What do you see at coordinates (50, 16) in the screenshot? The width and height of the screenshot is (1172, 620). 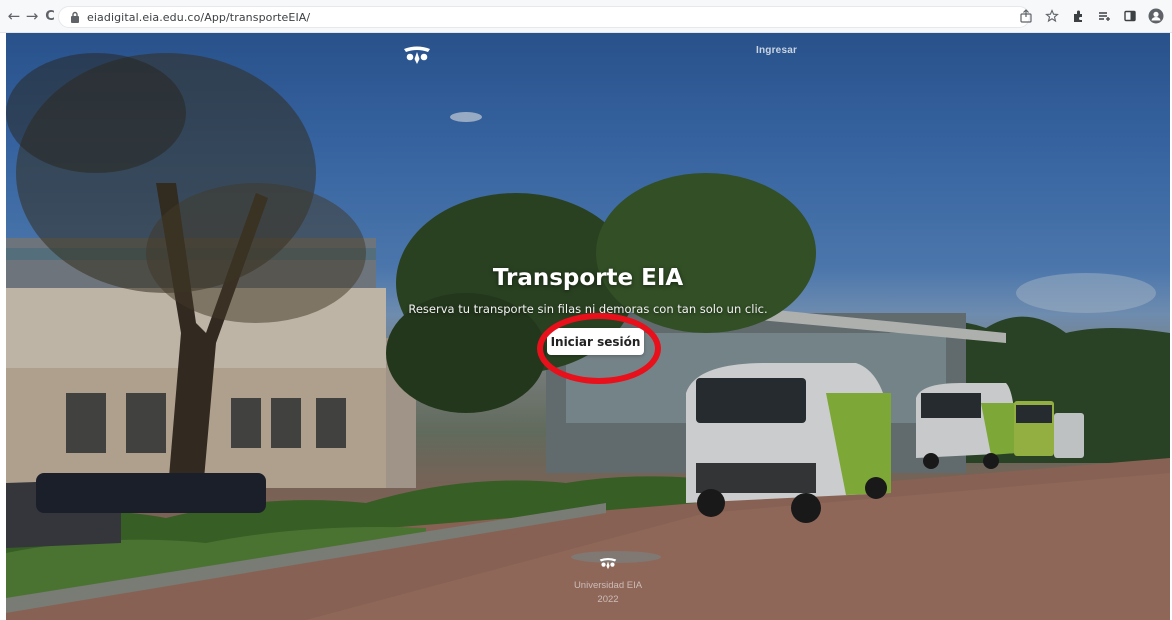 I see `reload-icon: C` at bounding box center [50, 16].